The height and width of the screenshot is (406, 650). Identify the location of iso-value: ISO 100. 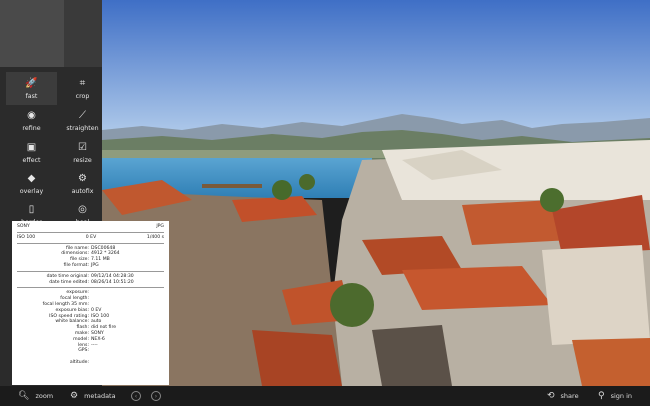
(26, 237).